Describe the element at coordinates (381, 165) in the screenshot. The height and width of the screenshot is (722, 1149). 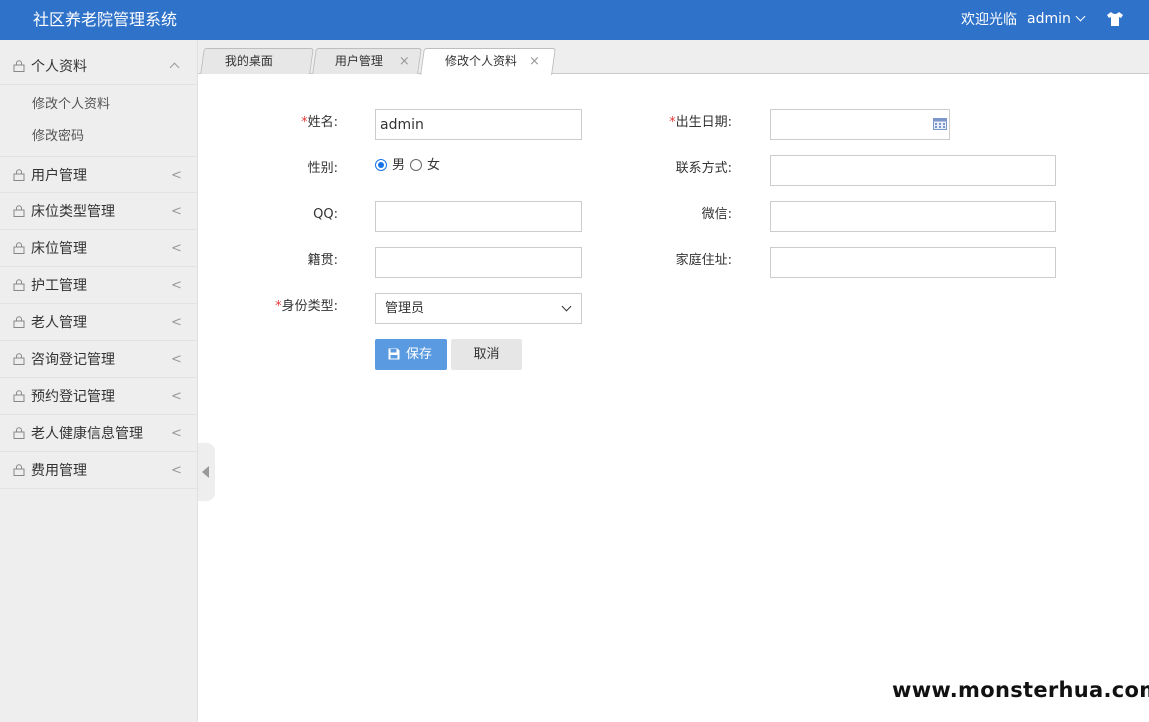
I see `gender-male-radio` at that location.